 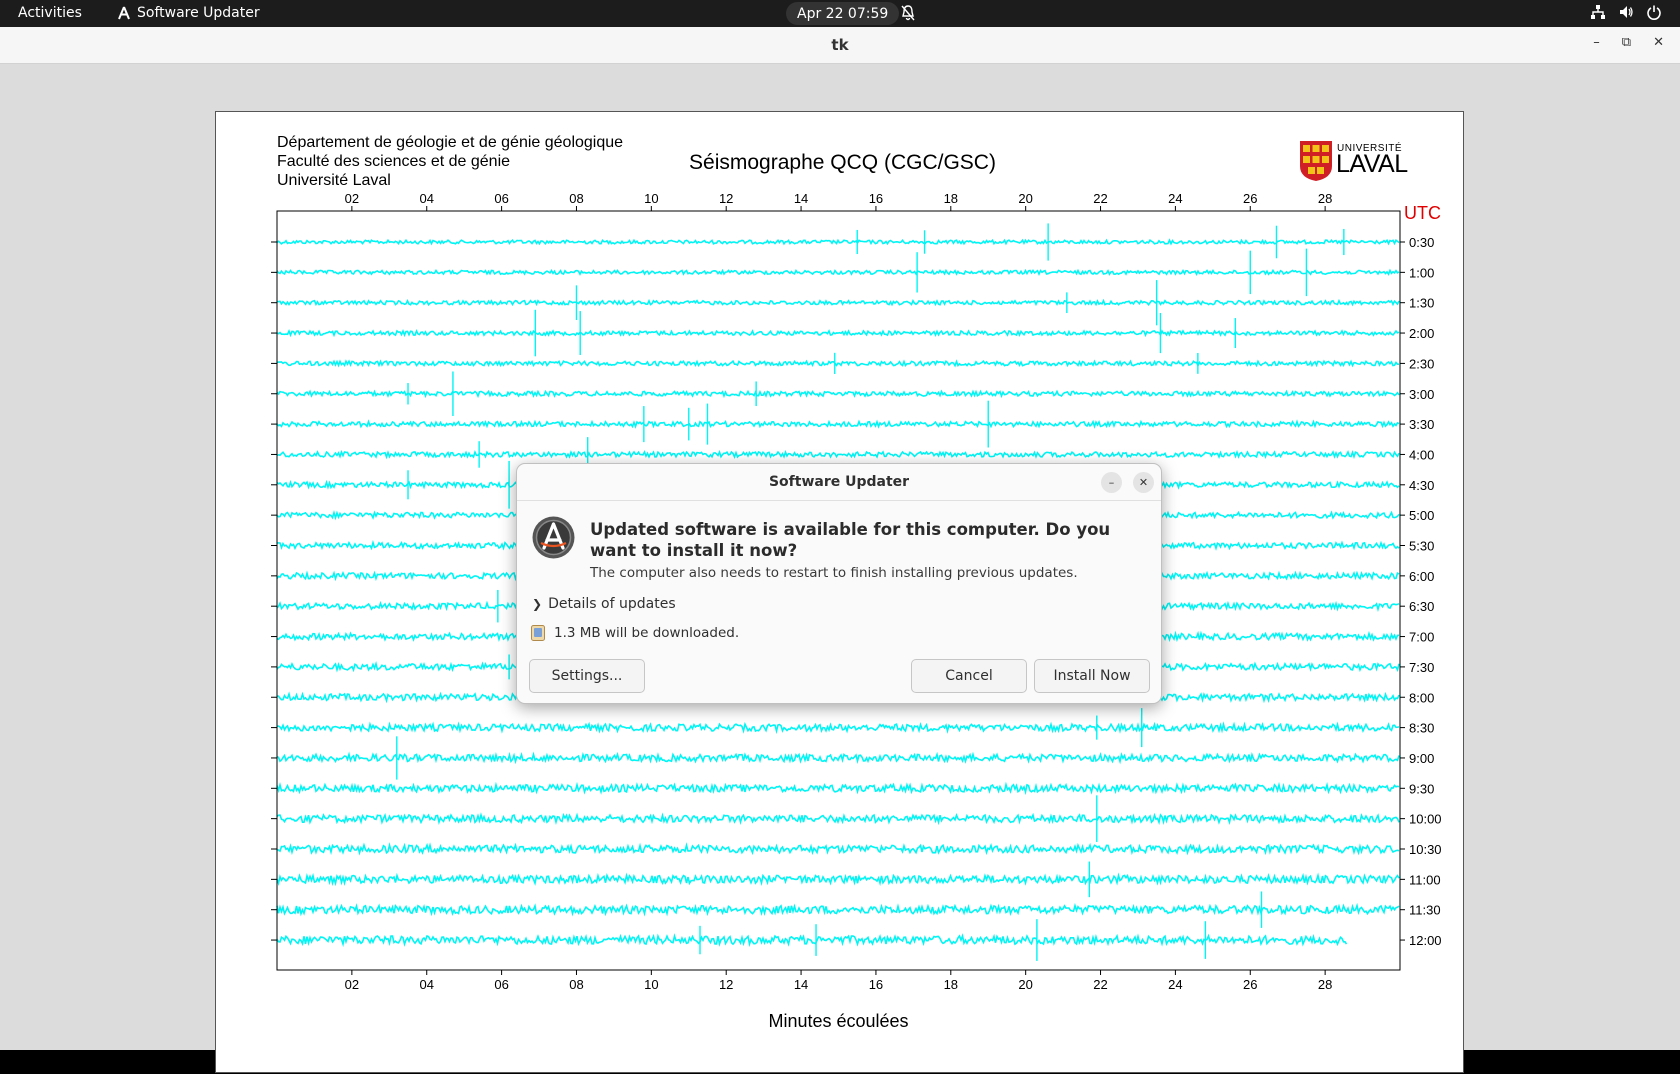 I want to click on row-label: 0:30, so click(x=1421, y=242).